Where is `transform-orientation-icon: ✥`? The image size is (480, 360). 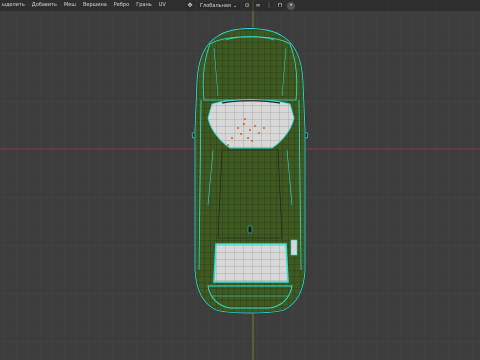
transform-orientation-icon: ✥ is located at coordinates (190, 5).